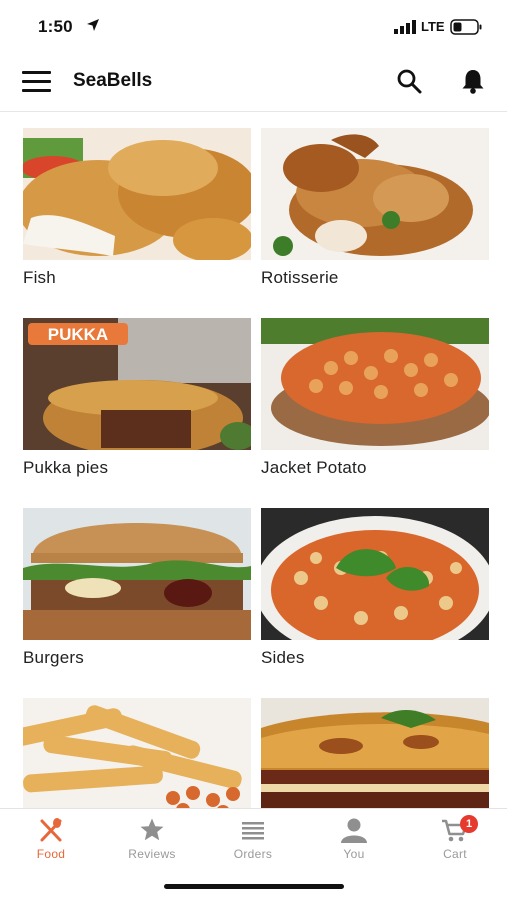 This screenshot has height=900, width=507. I want to click on location-arrow-icon, so click(93, 25).